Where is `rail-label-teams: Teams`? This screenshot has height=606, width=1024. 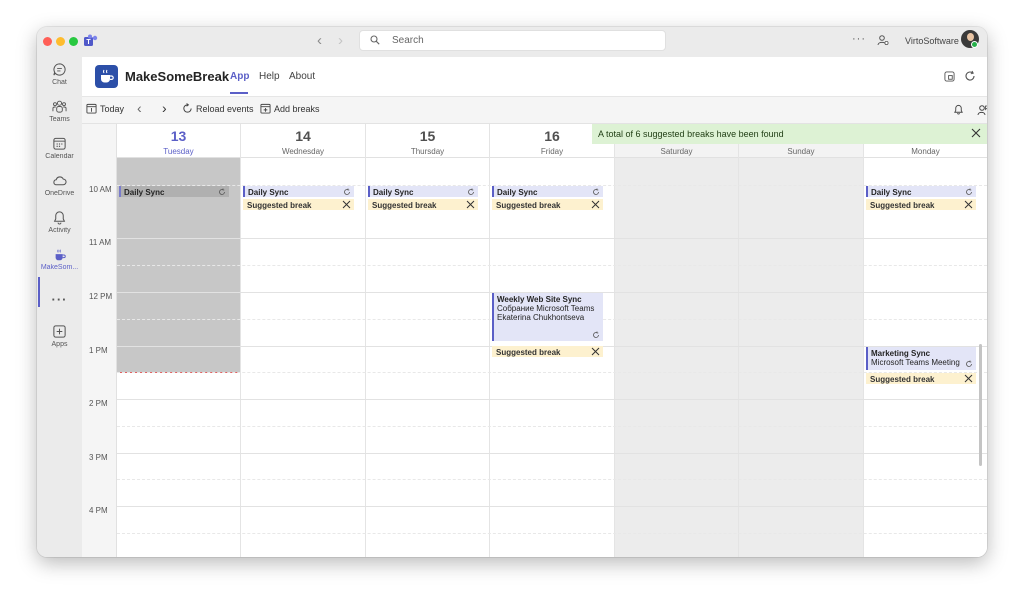
rail-label-teams: Teams is located at coordinates (59, 119).